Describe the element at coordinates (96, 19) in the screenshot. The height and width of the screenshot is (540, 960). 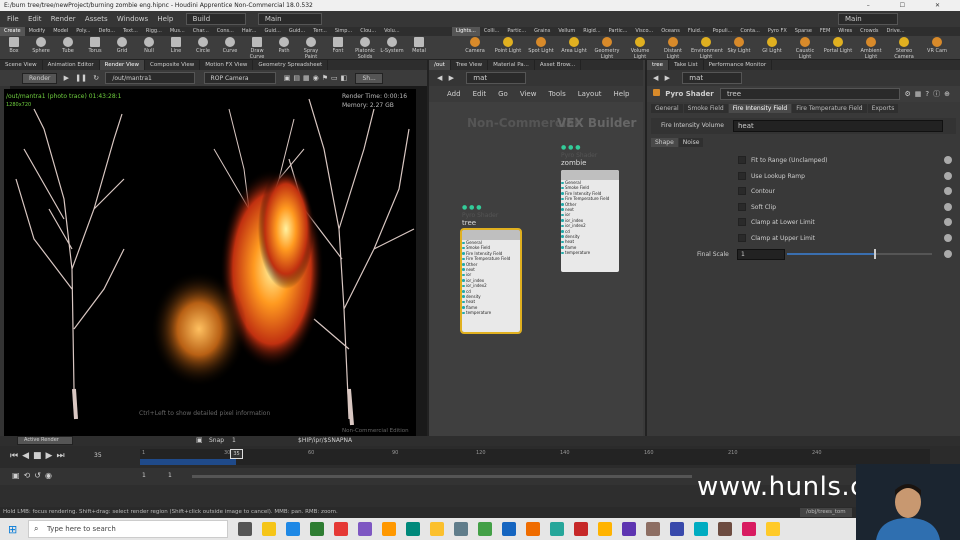
I see `menu-assets: Assets` at that location.